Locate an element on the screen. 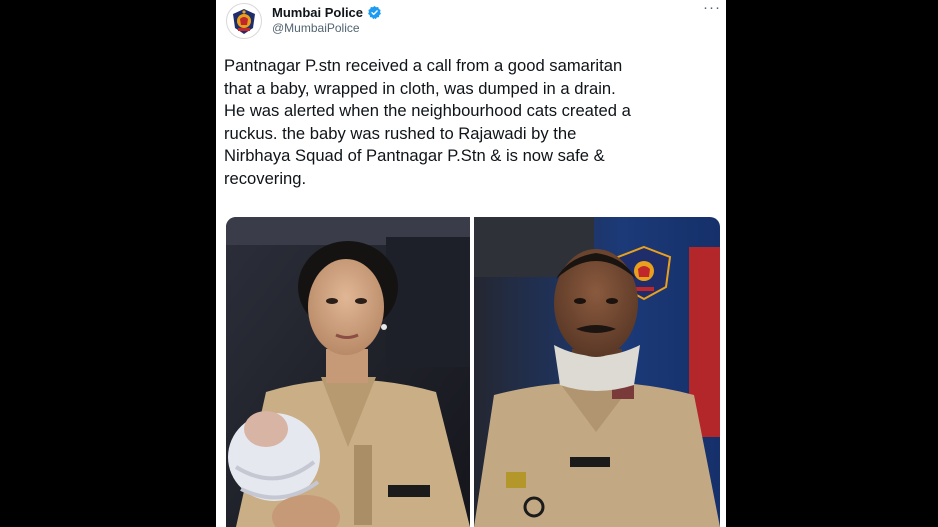 The height and width of the screenshot is (527, 938). police-crest-icon is located at coordinates (244, 21).